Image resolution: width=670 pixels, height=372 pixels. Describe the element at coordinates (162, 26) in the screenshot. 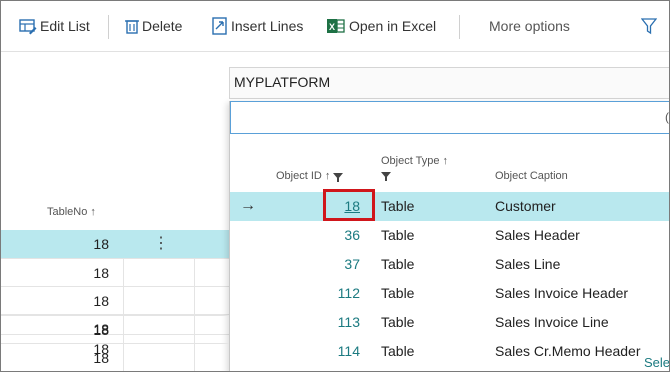

I see `delete-button: Delete` at that location.